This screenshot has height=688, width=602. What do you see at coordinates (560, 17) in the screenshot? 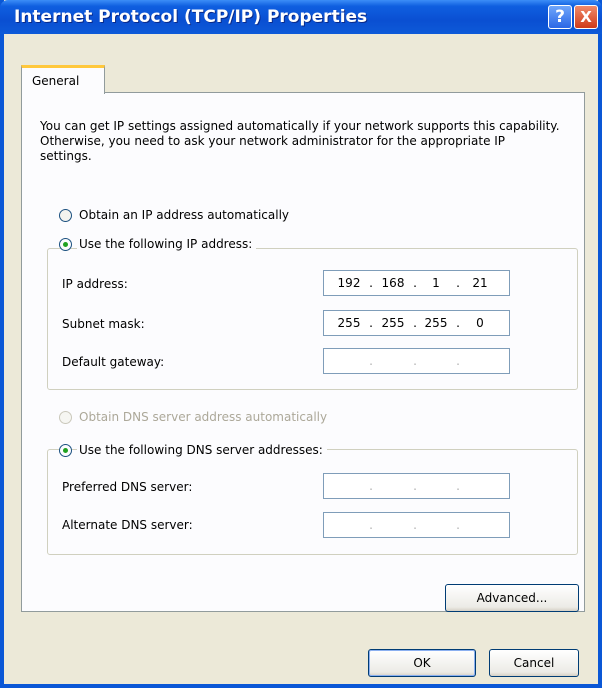
I see `help-icon: ?` at bounding box center [560, 17].